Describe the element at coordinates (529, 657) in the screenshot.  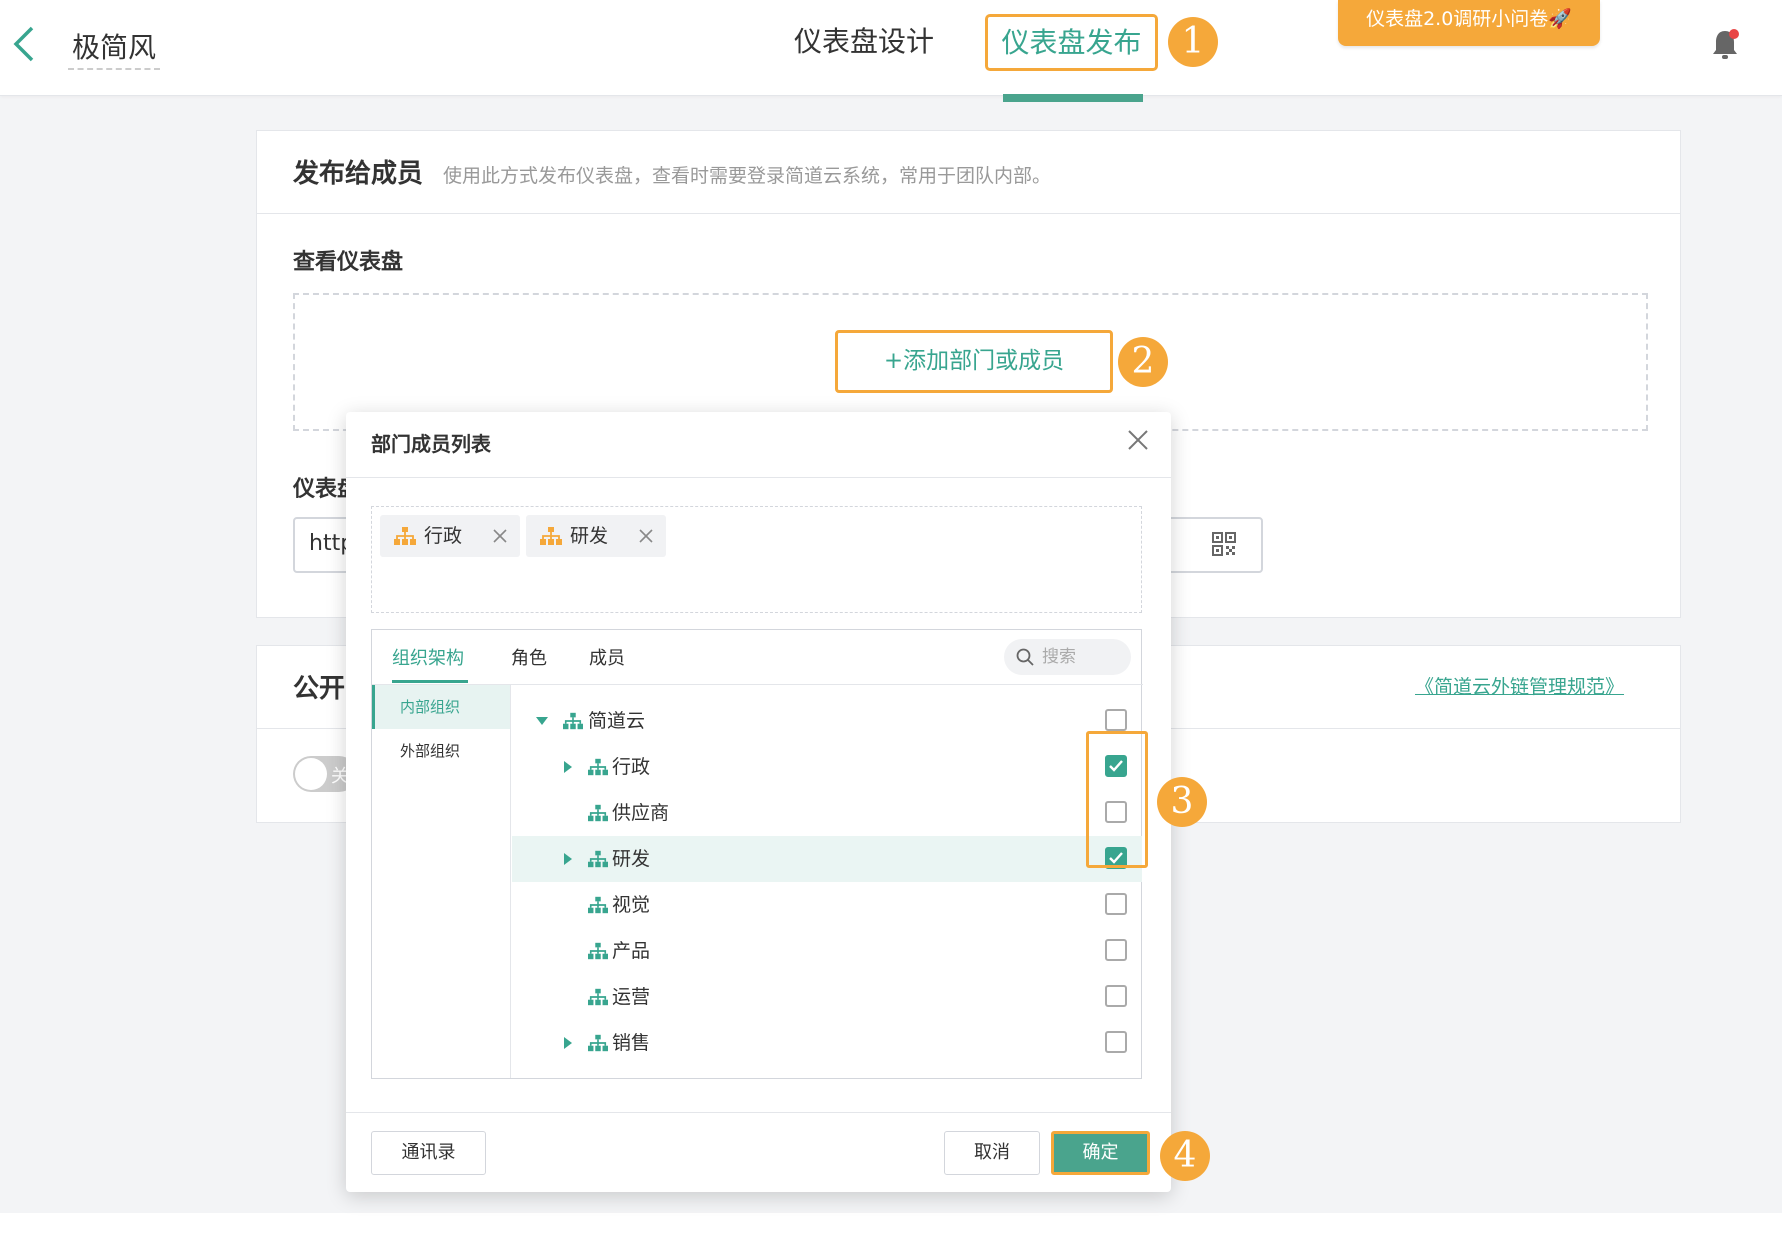
I see `tab-roles: 角色` at that location.